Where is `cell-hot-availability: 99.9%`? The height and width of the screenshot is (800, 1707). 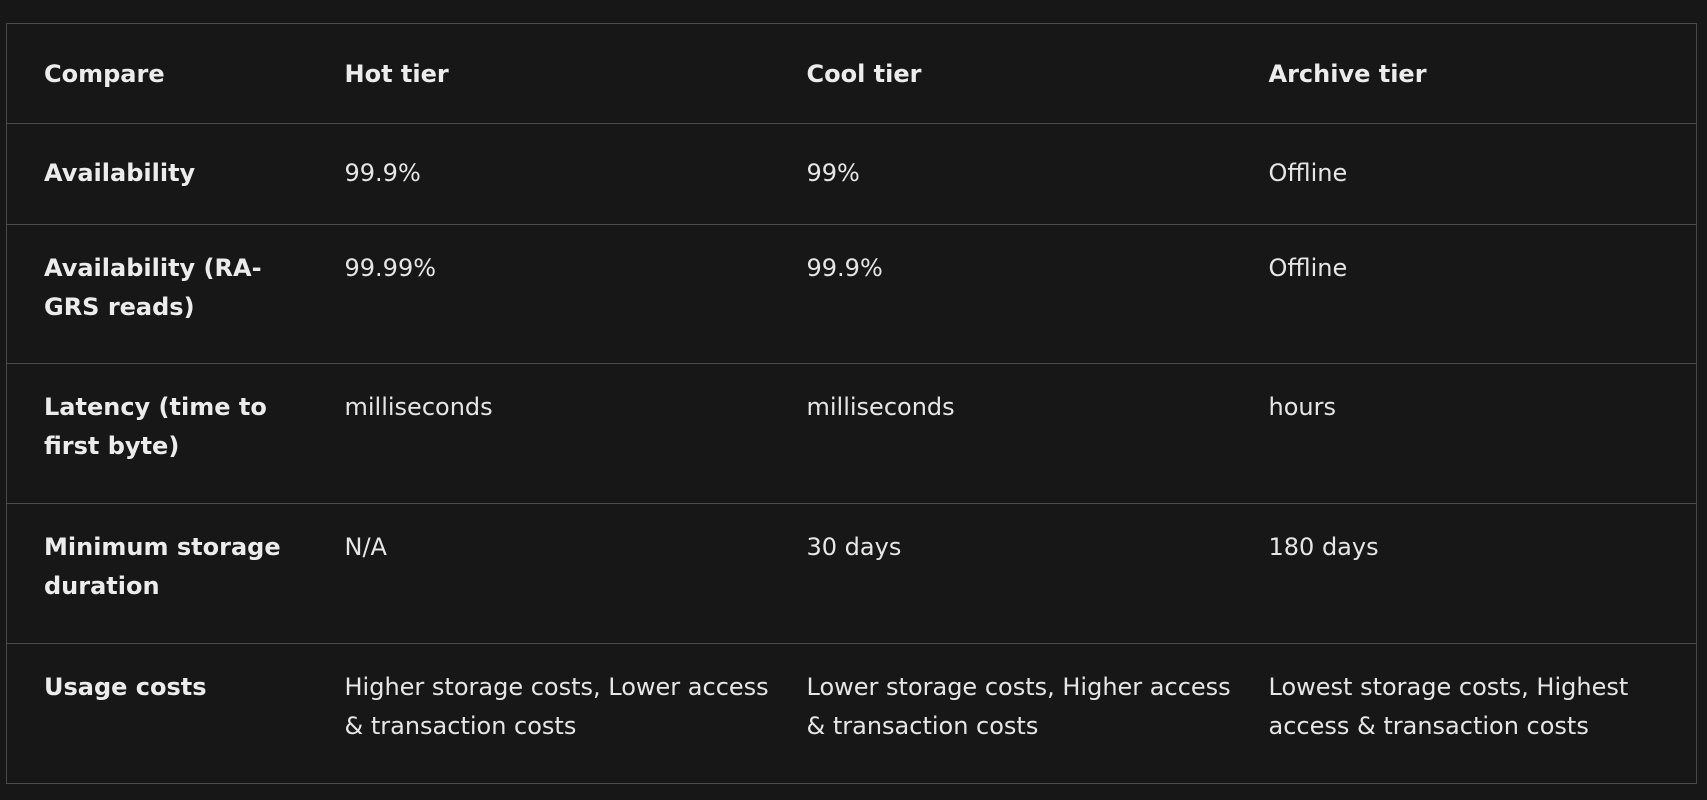 cell-hot-availability: 99.9% is located at coordinates (538, 174).